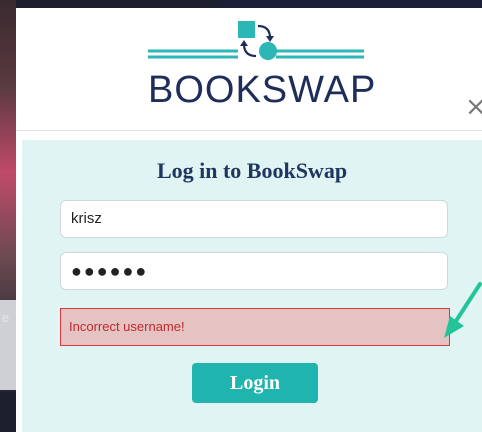 The width and height of the screenshot is (482, 432). Describe the element at coordinates (254, 219) in the screenshot. I see `username-field: krisz` at that location.